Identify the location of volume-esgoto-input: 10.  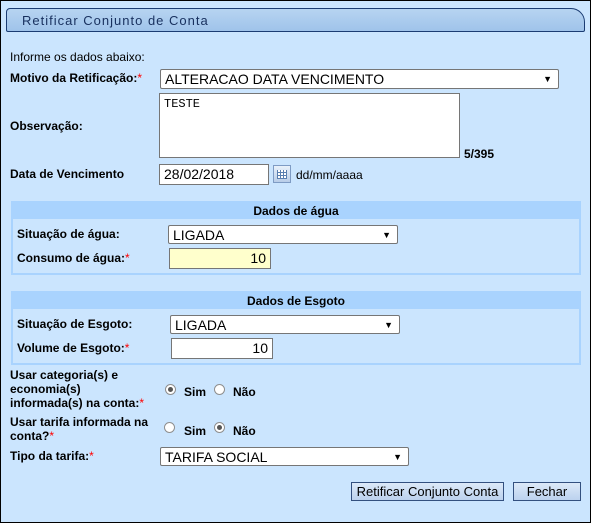
(222, 348).